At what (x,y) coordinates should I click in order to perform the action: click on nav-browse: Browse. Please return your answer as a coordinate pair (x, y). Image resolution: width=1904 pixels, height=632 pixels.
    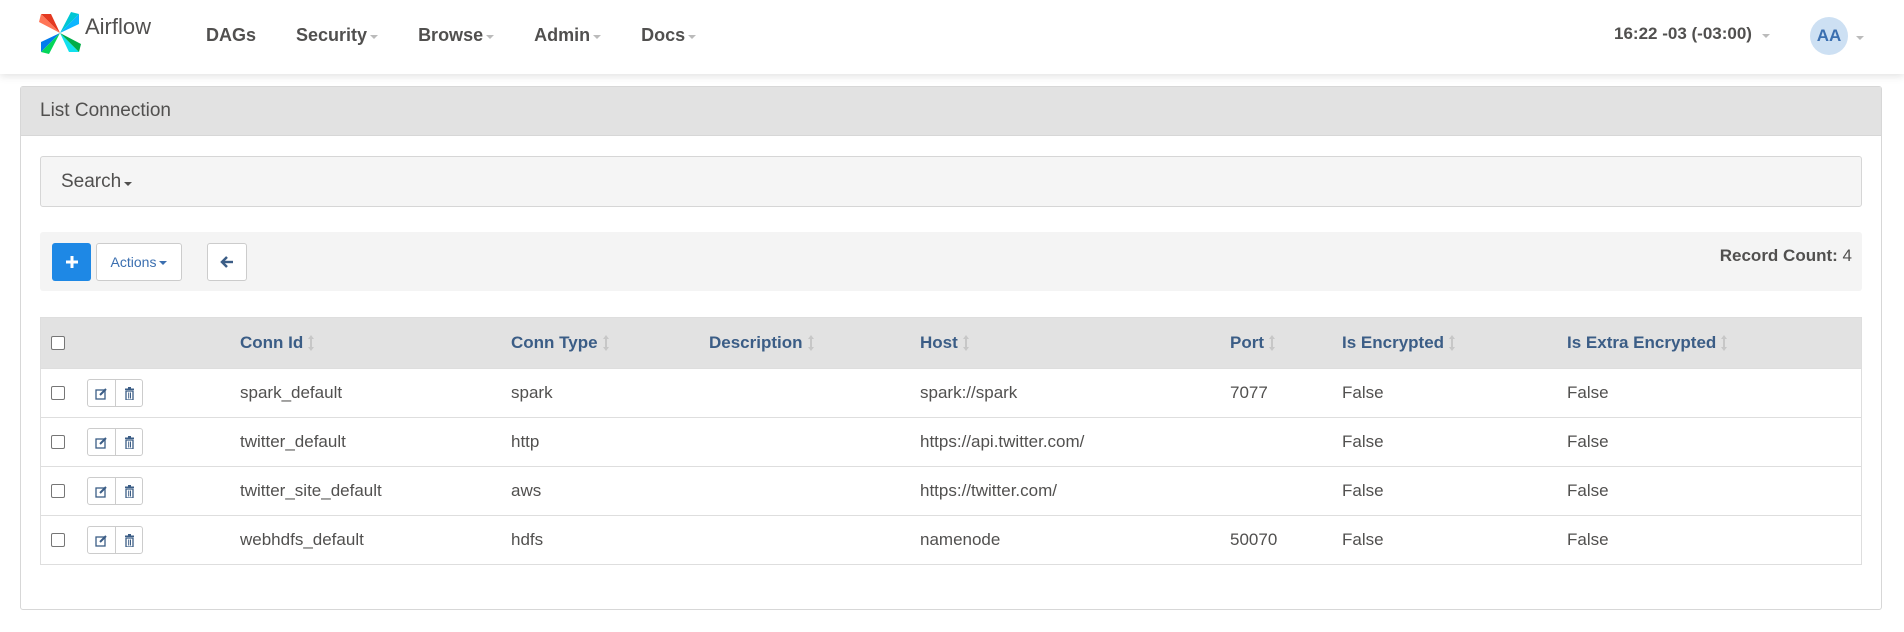
    Looking at the image, I should click on (456, 35).